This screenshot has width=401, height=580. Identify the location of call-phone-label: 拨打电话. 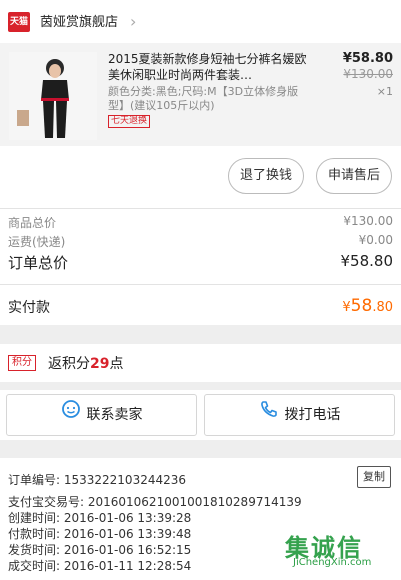
(312, 415).